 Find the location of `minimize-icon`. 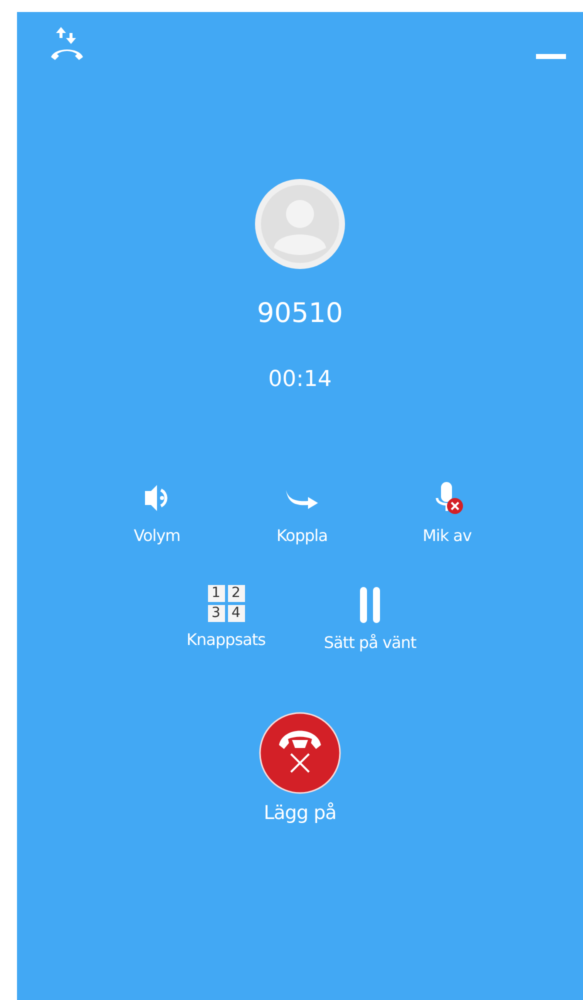

minimize-icon is located at coordinates (551, 57).